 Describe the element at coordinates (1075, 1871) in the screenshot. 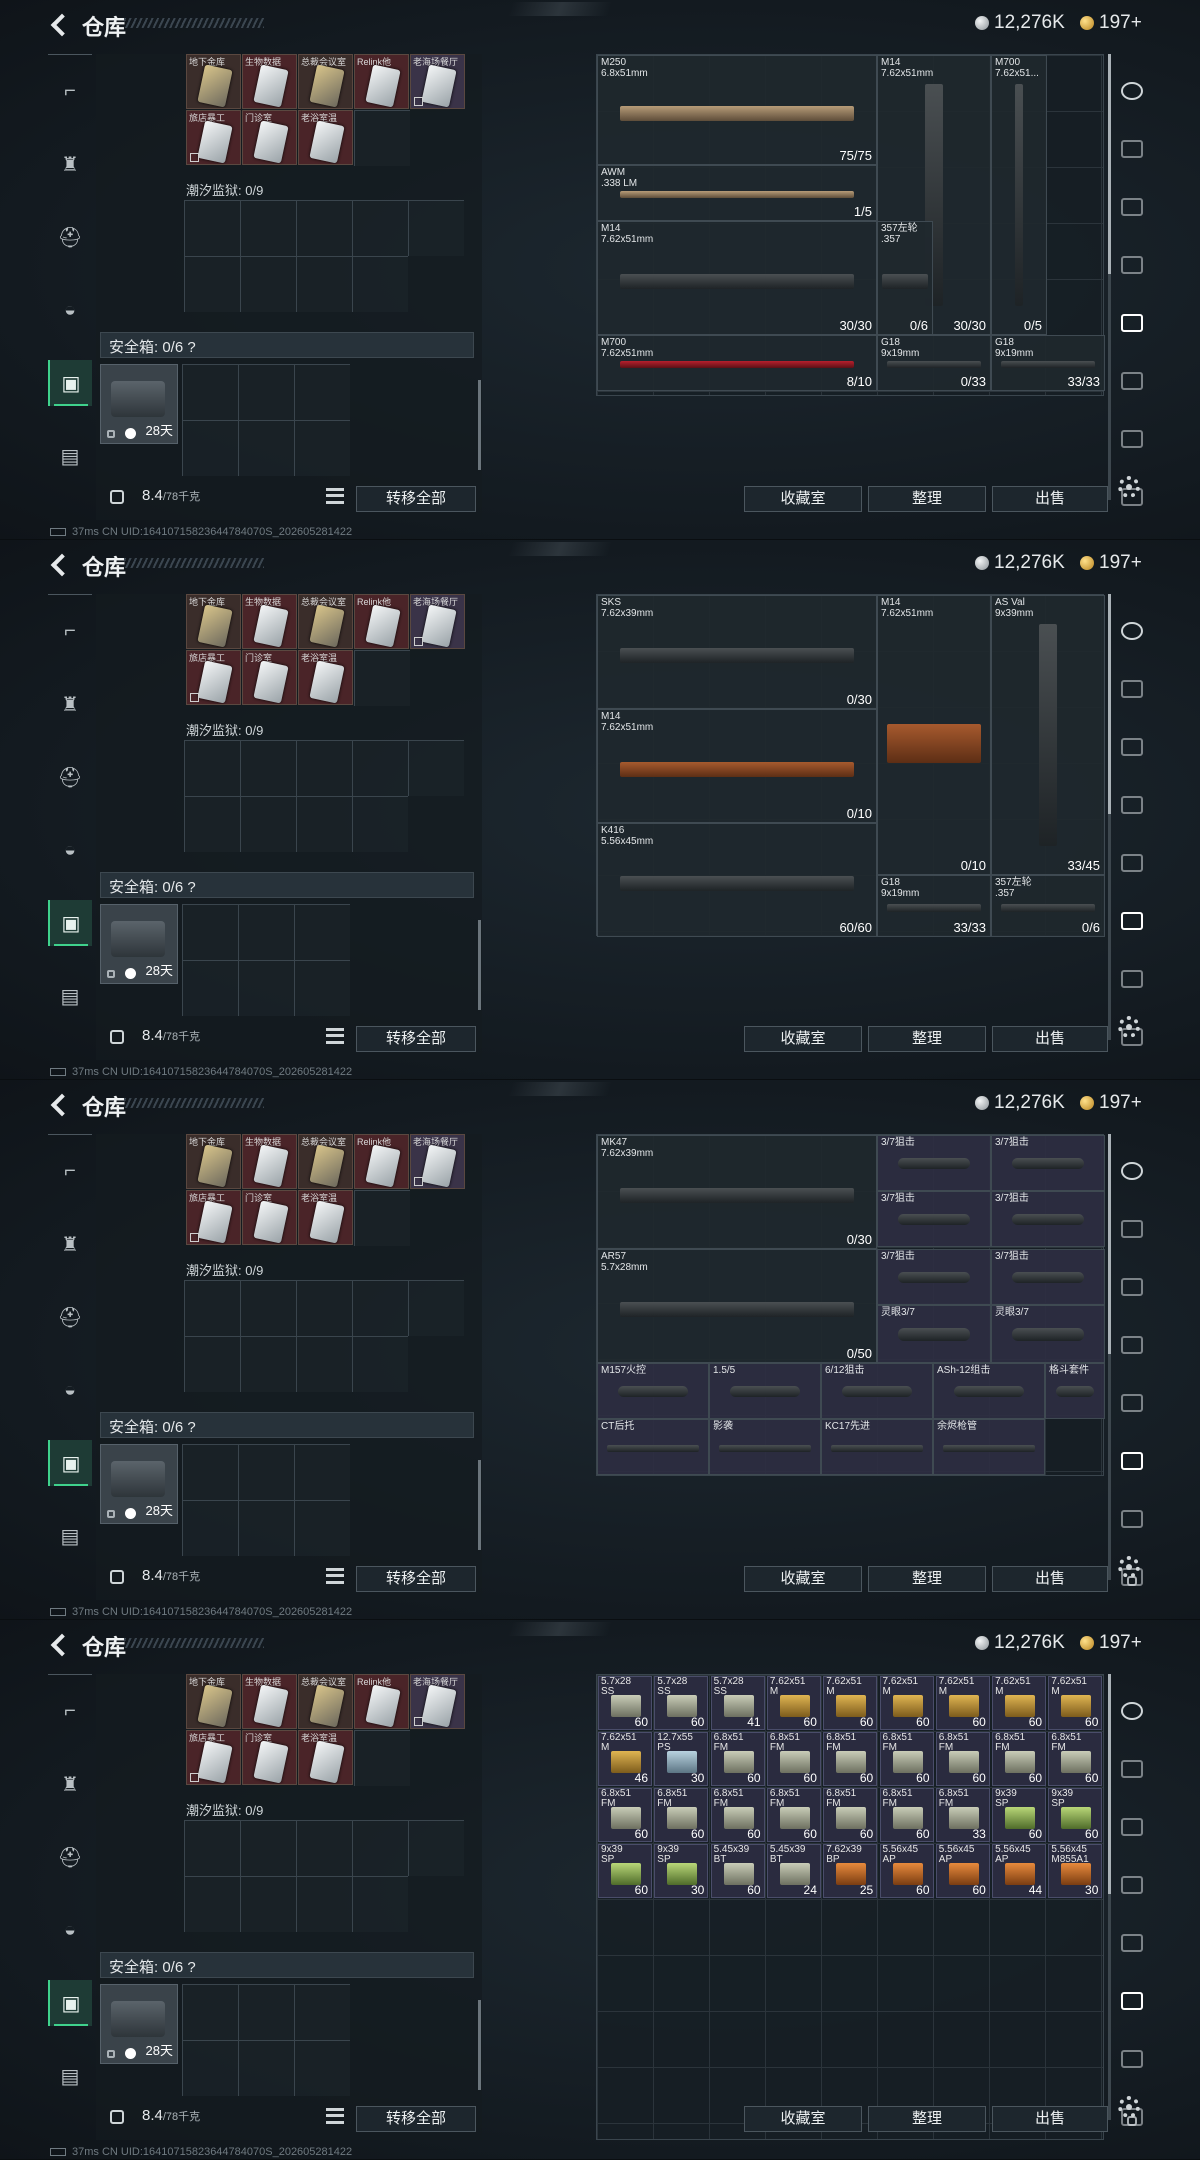

I see `ammo-item: 5.56x45 M855A1 30` at that location.